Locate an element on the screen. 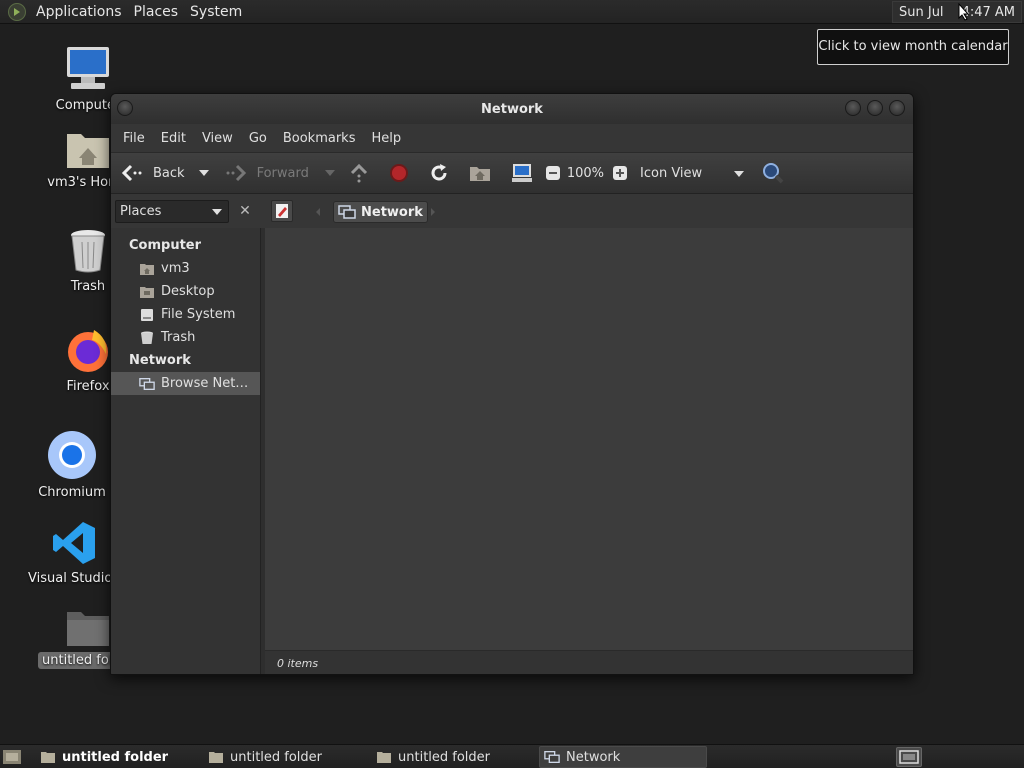 The image size is (1024, 768). close-sidebar-icon: ✕ is located at coordinates (245, 211).